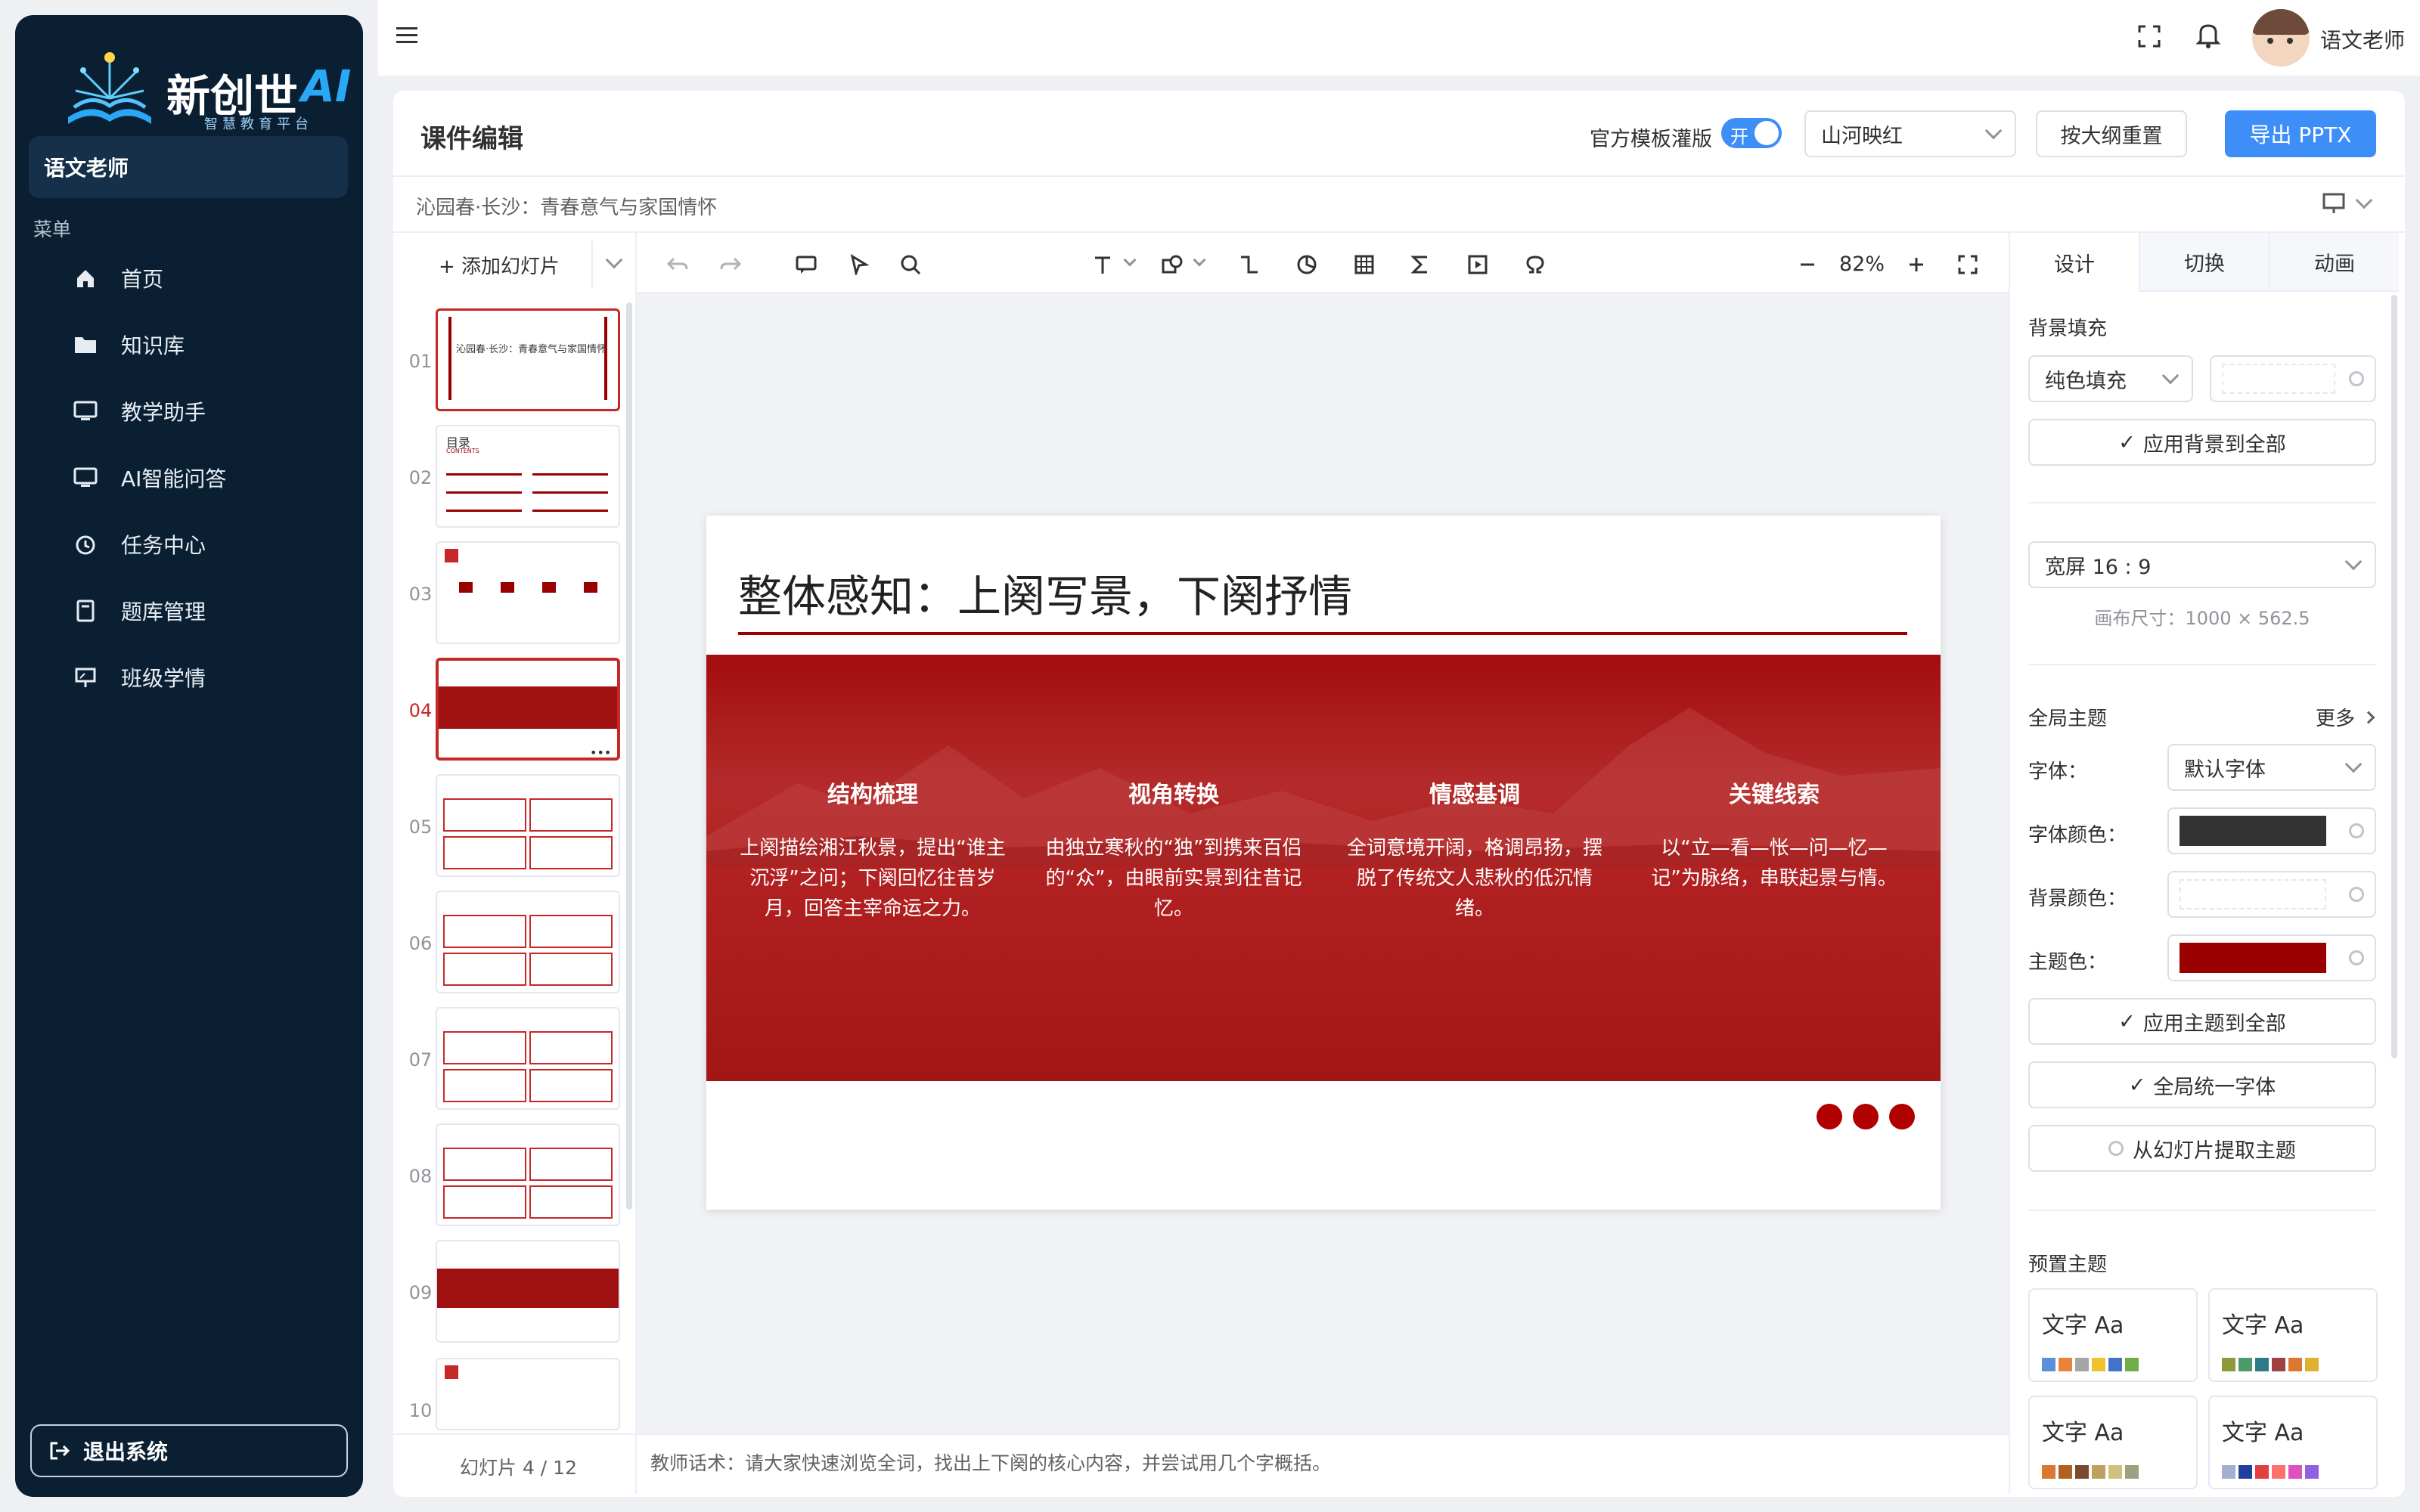 The width and height of the screenshot is (2420, 1512). Describe the element at coordinates (189, 278) in the screenshot. I see `sidebar-item-home: 首页` at that location.